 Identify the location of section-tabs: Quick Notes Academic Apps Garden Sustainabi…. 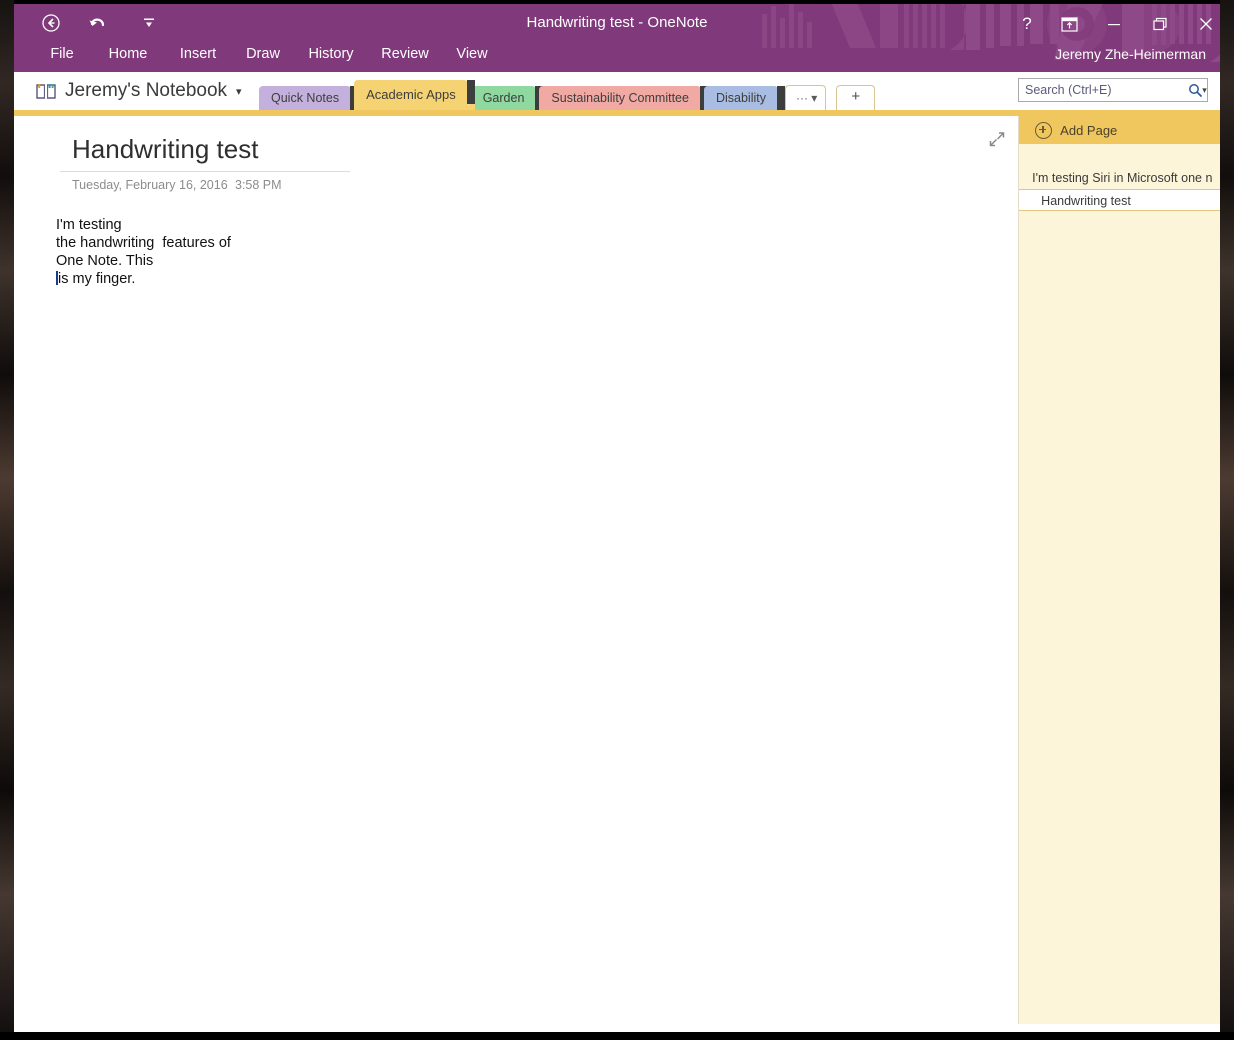
(567, 95).